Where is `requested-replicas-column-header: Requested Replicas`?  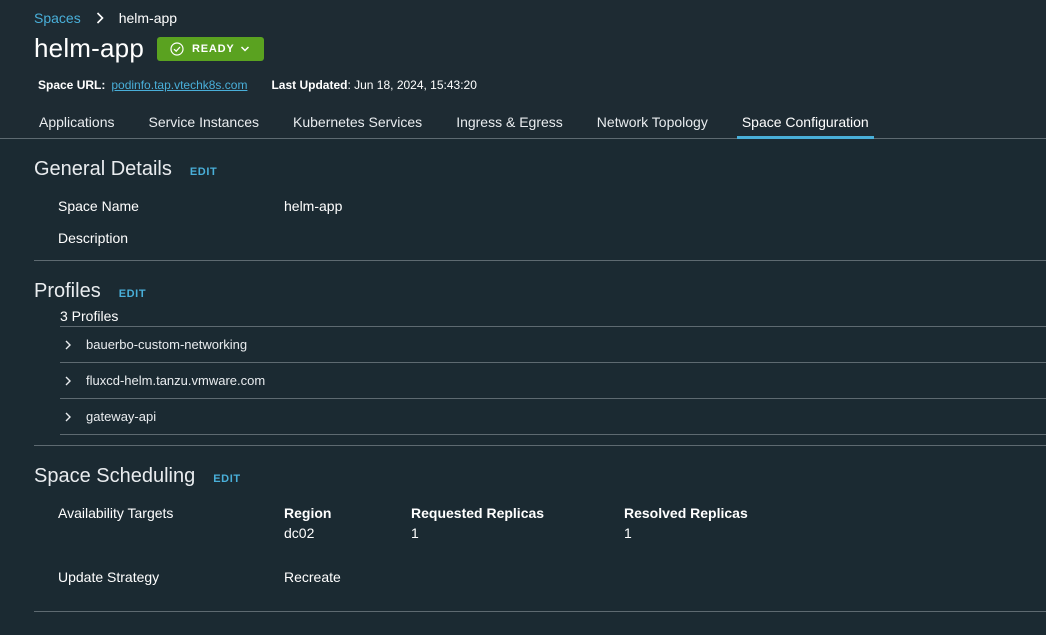 requested-replicas-column-header: Requested Replicas is located at coordinates (478, 513).